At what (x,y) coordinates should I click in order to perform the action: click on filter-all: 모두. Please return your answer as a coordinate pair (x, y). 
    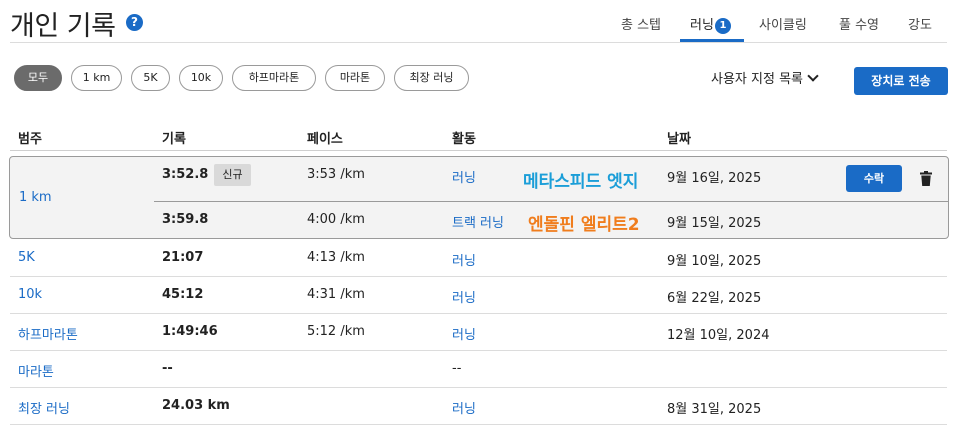
    Looking at the image, I should click on (38, 78).